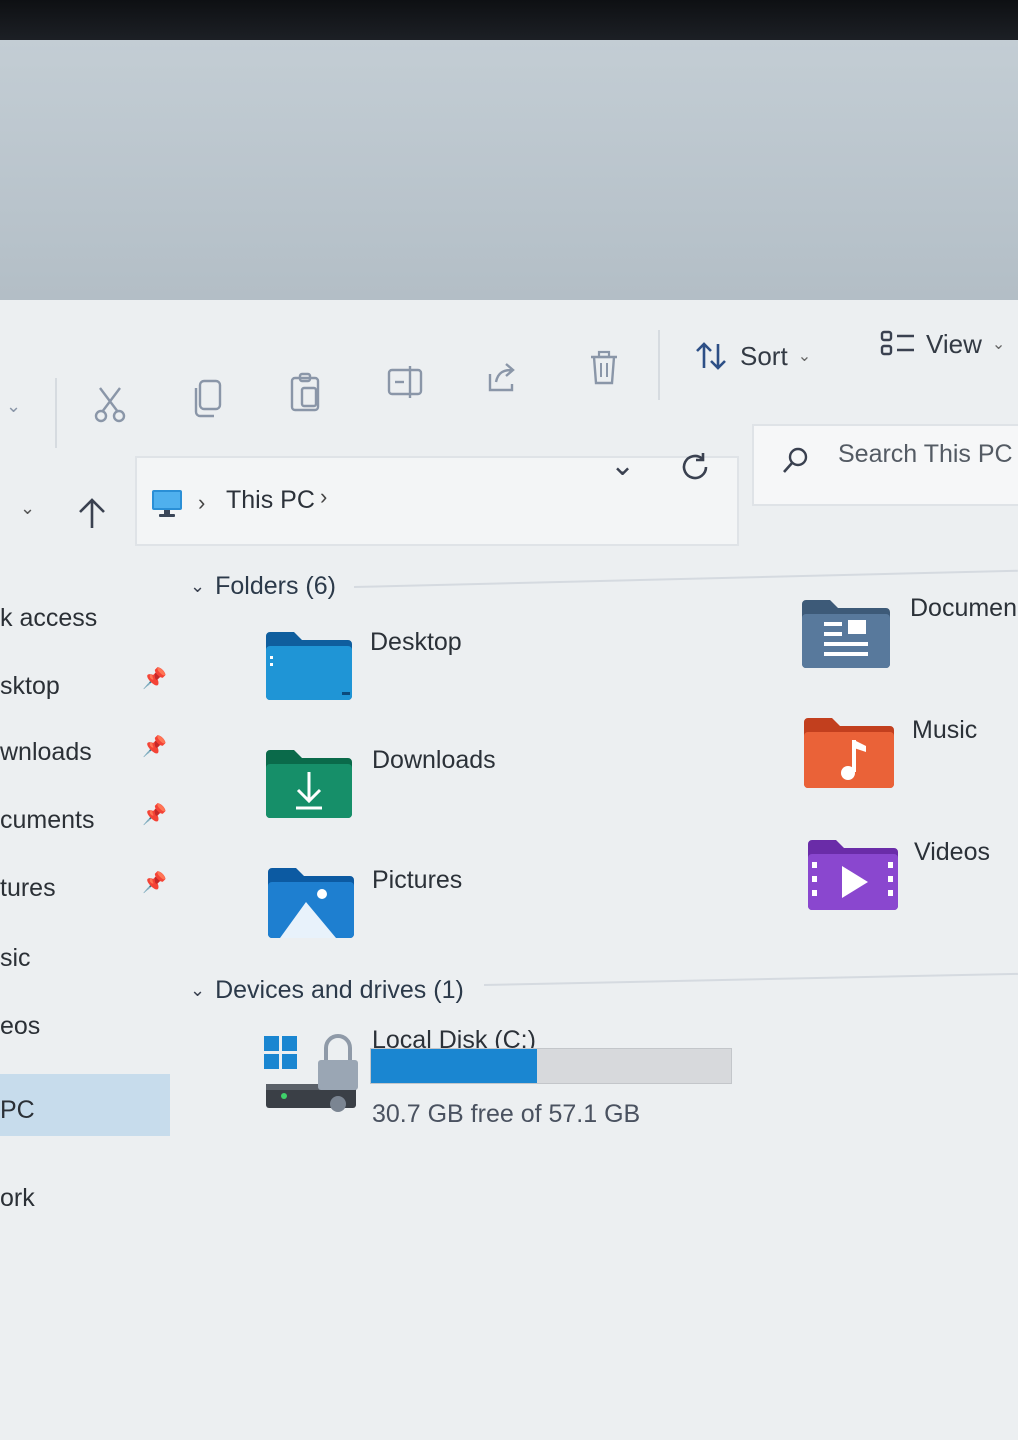 The image size is (1018, 1440). What do you see at coordinates (846, 634) in the screenshot?
I see `documents-folder-icon` at bounding box center [846, 634].